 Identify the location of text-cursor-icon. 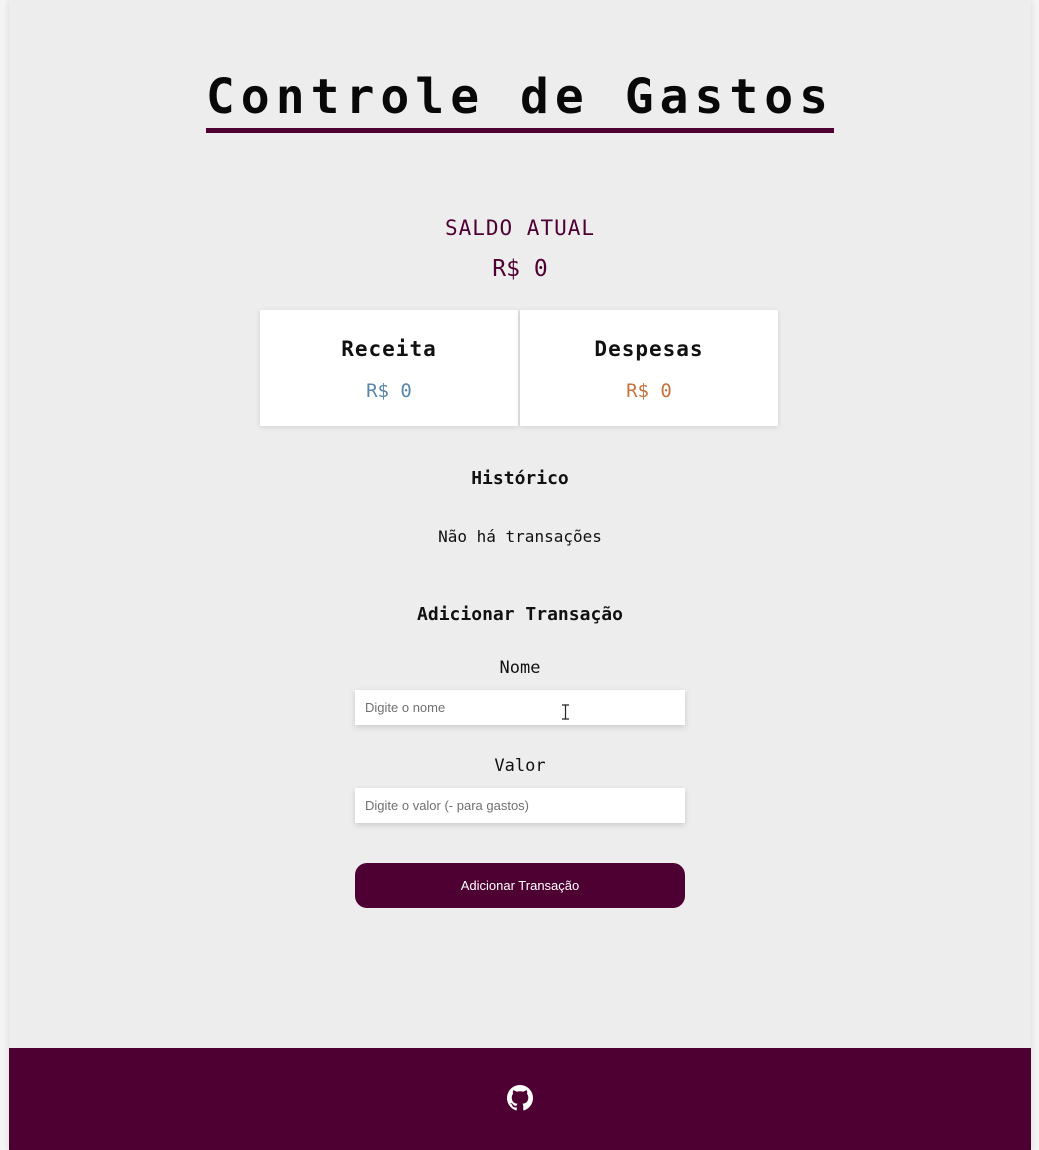
(565, 712).